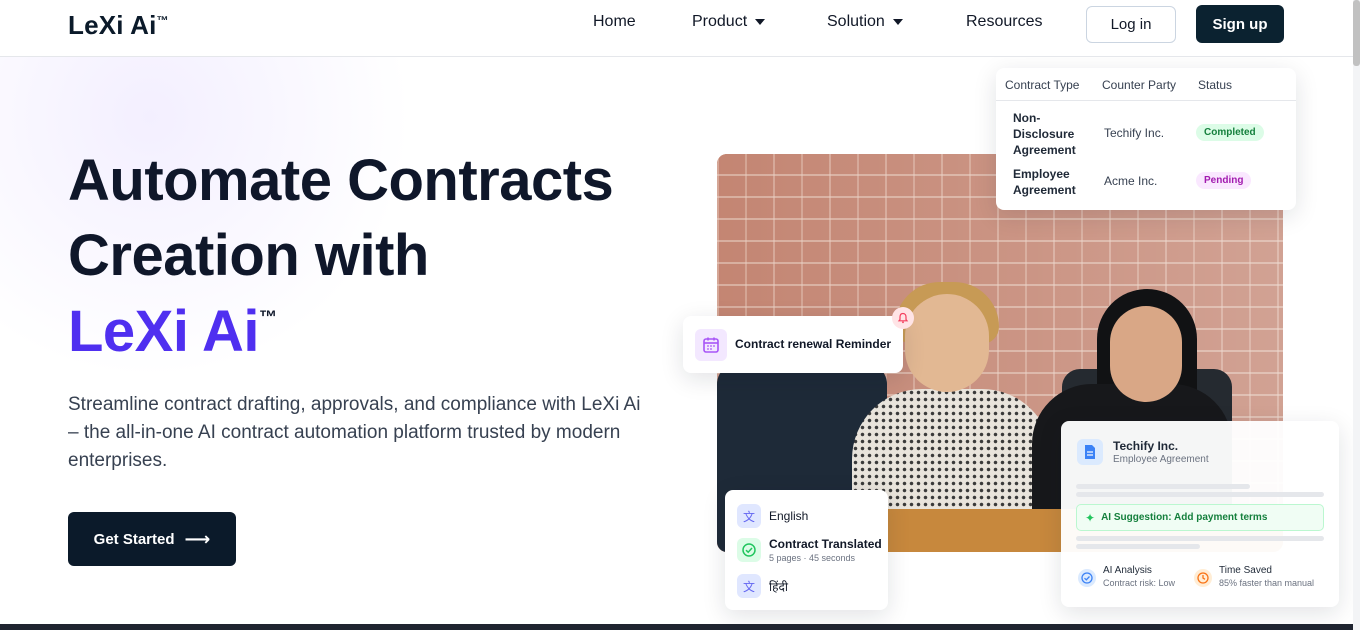 Image resolution: width=1360 pixels, height=630 pixels. Describe the element at coordinates (614, 22) in the screenshot. I see `nav-home: Home` at that location.